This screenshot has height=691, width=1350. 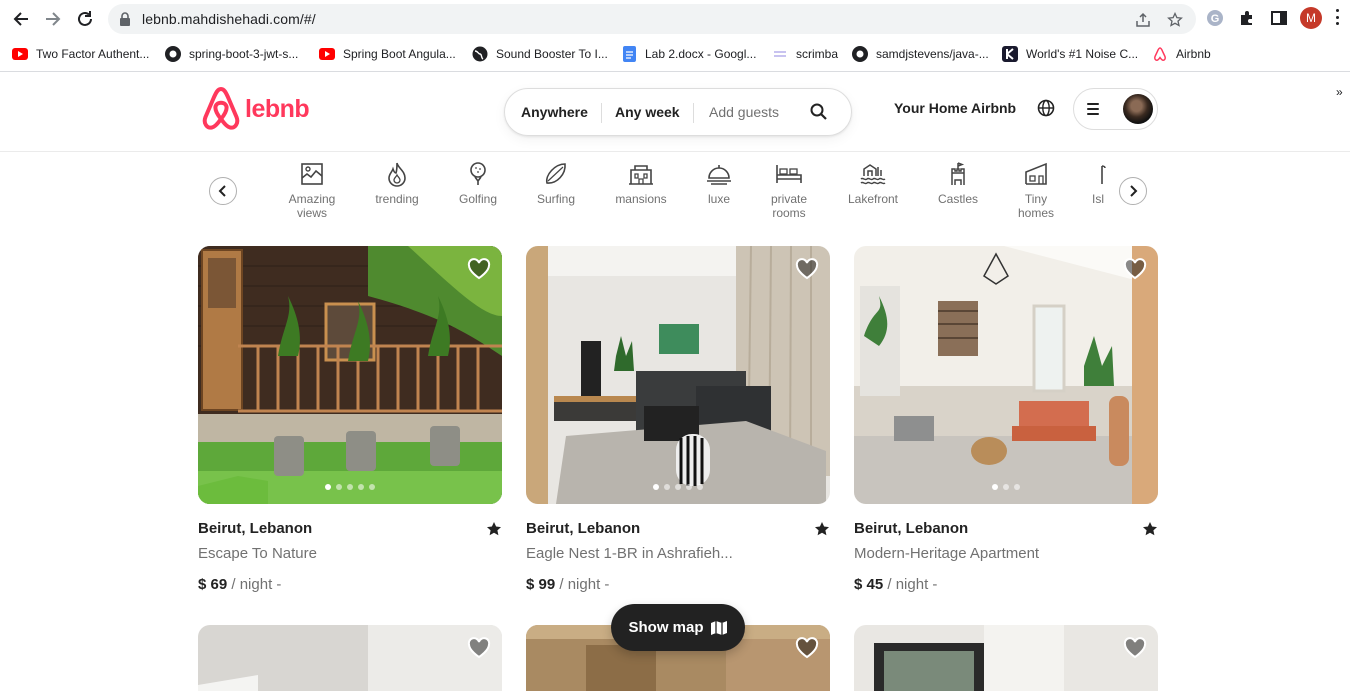 I want to click on price-amount: $ 99, so click(x=541, y=584).